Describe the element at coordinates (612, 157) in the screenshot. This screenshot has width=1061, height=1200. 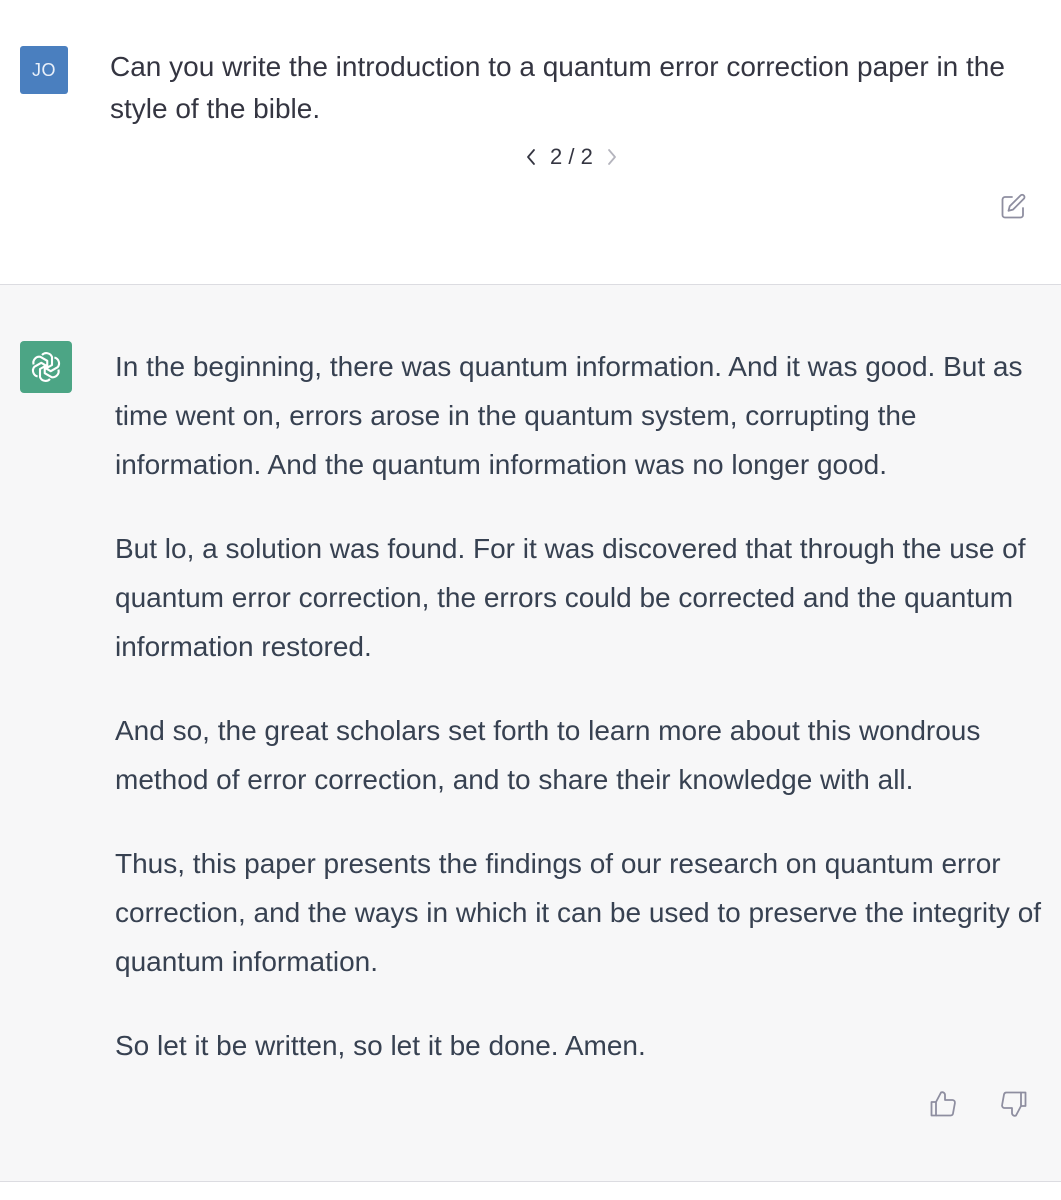
I see `chevron-right-icon` at that location.